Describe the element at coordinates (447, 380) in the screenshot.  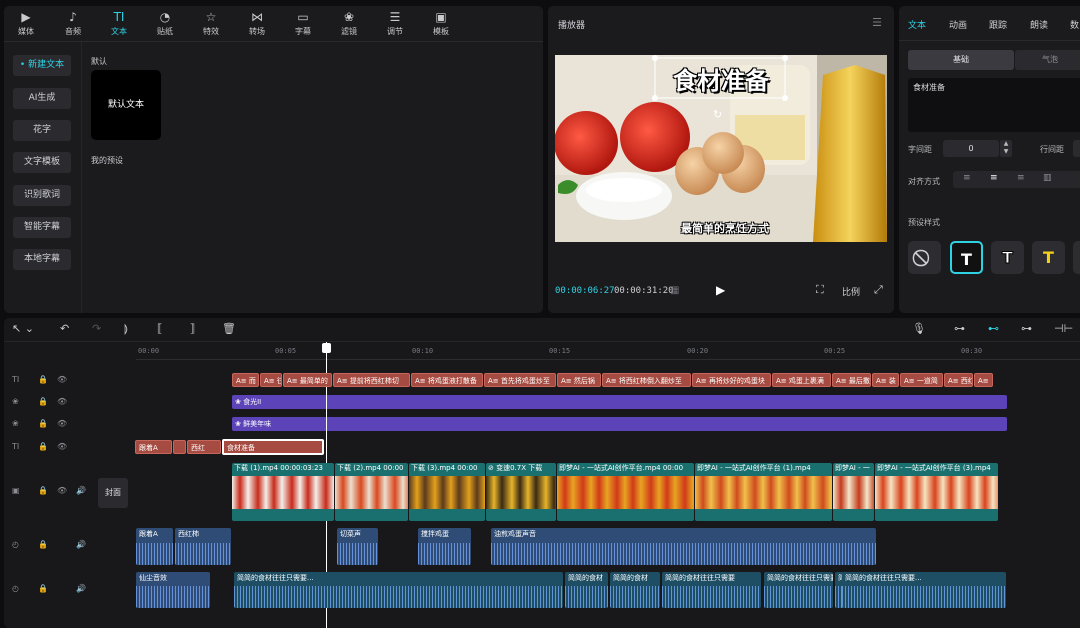
I see `text-clip: A≡ 将鸡蛋液打散备` at that location.